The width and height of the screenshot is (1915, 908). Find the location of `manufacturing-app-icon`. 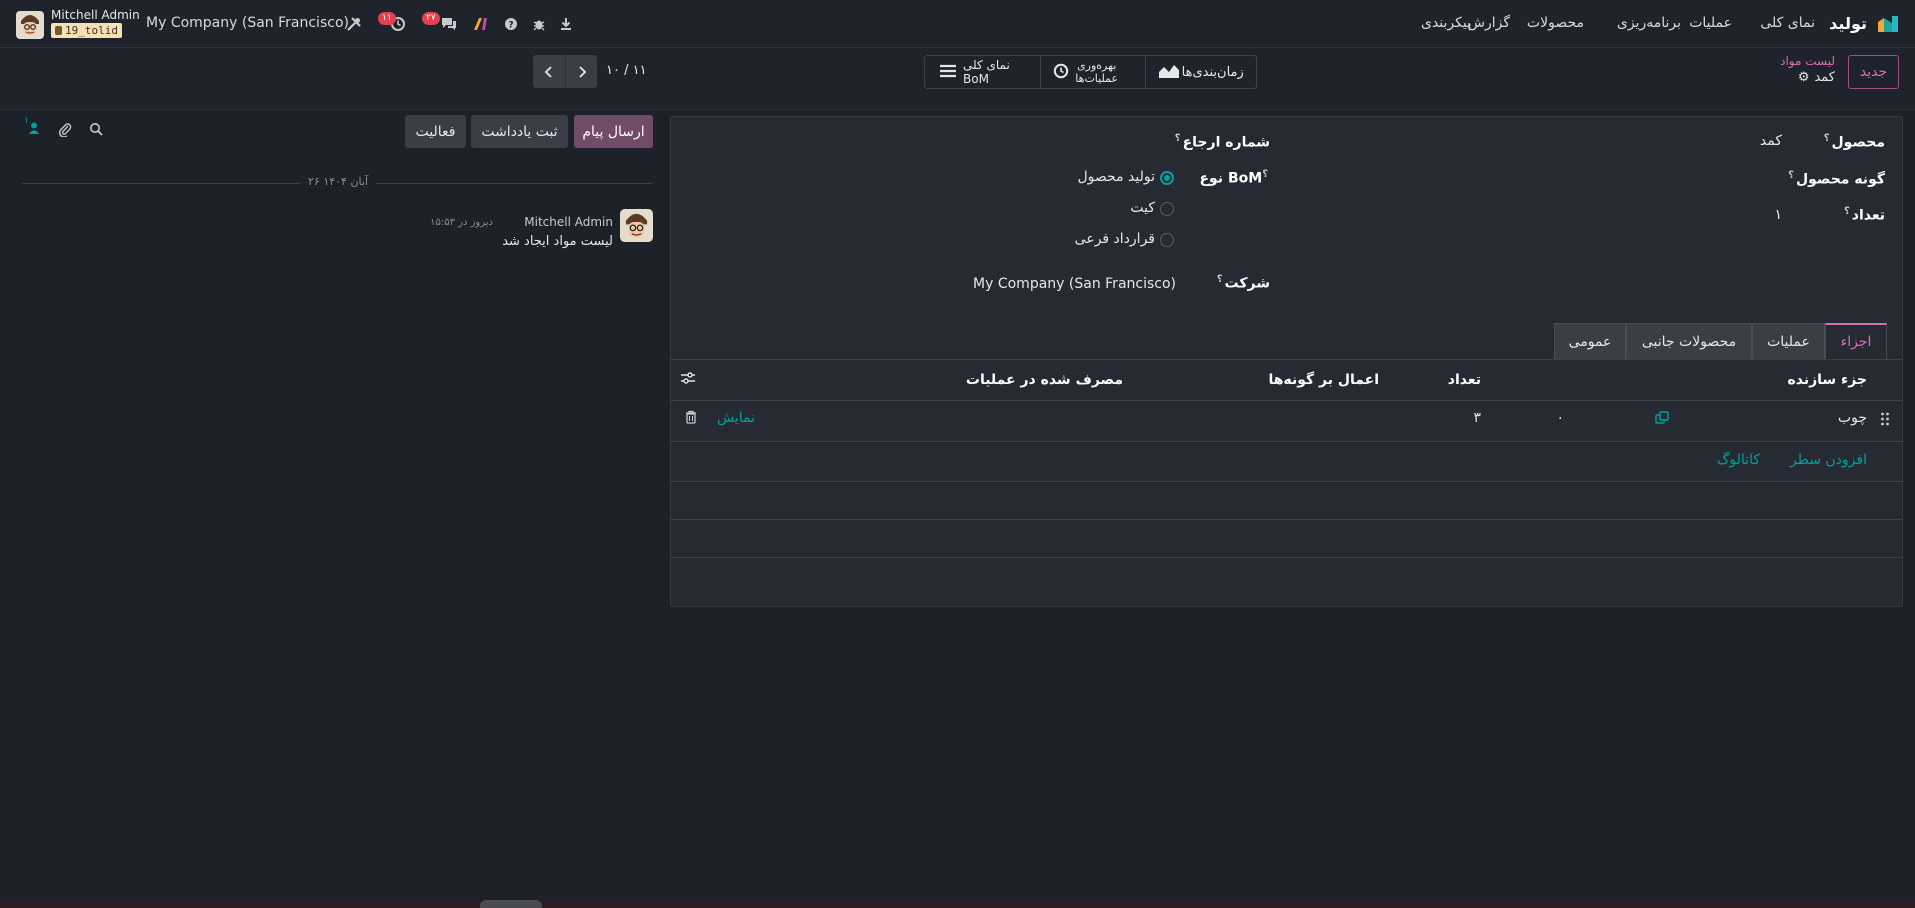

manufacturing-app-icon is located at coordinates (1888, 24).